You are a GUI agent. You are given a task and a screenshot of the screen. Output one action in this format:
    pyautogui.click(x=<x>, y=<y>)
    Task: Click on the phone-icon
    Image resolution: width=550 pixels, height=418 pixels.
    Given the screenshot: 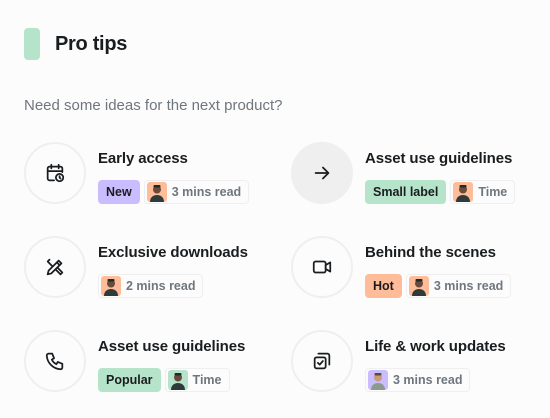 What is the action you would take?
    pyautogui.click(x=54, y=361)
    